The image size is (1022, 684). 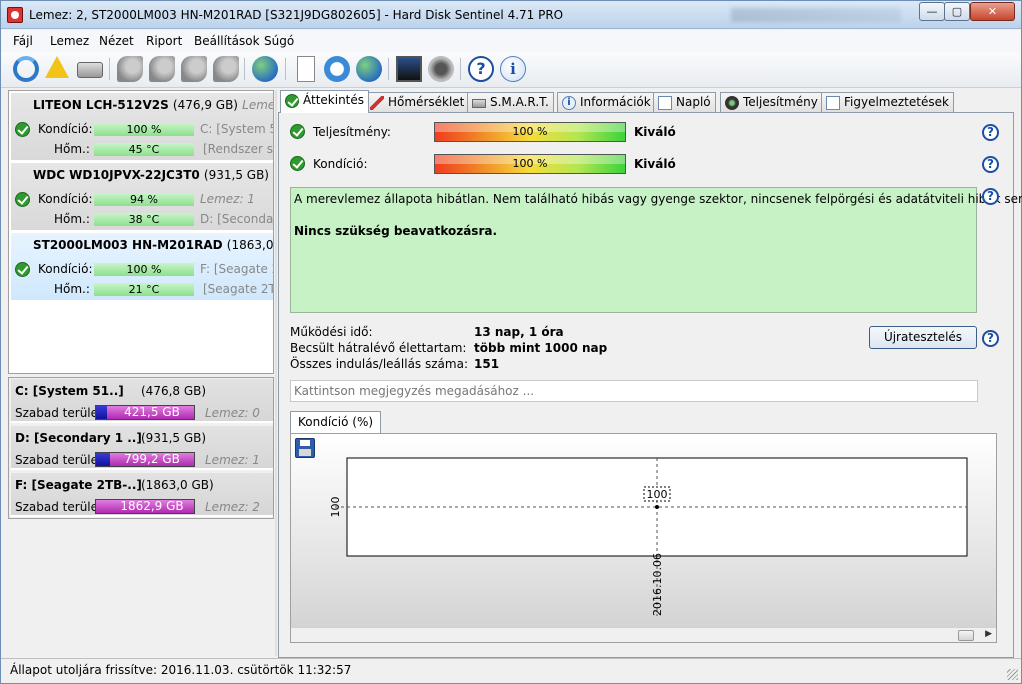 What do you see at coordinates (194, 69) in the screenshot?
I see `test-tool-3-icon` at bounding box center [194, 69].